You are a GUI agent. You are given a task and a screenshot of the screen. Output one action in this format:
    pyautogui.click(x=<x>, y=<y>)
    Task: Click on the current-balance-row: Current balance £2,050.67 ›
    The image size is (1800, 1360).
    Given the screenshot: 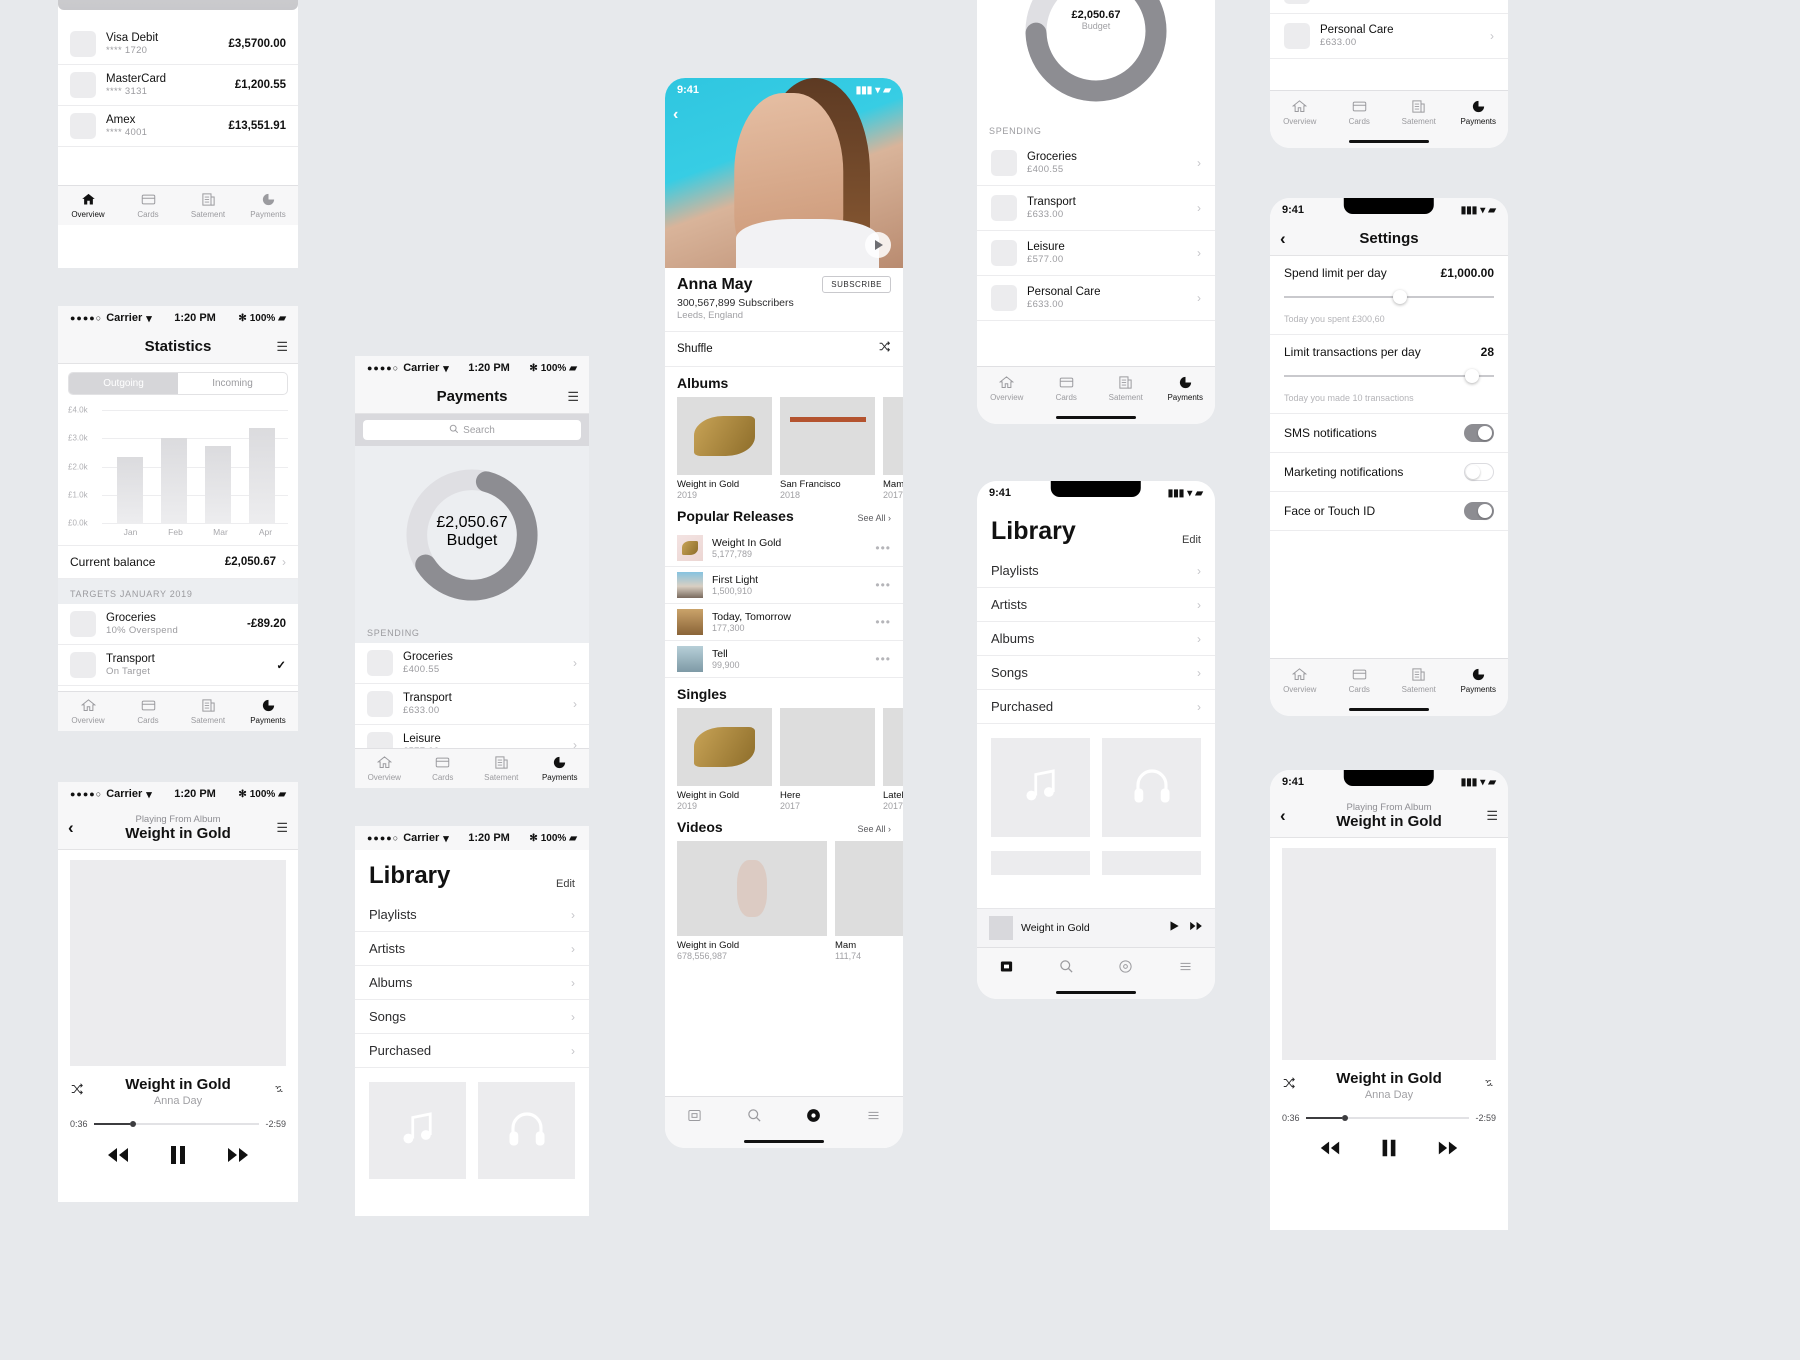 What is the action you would take?
    pyautogui.click(x=178, y=562)
    